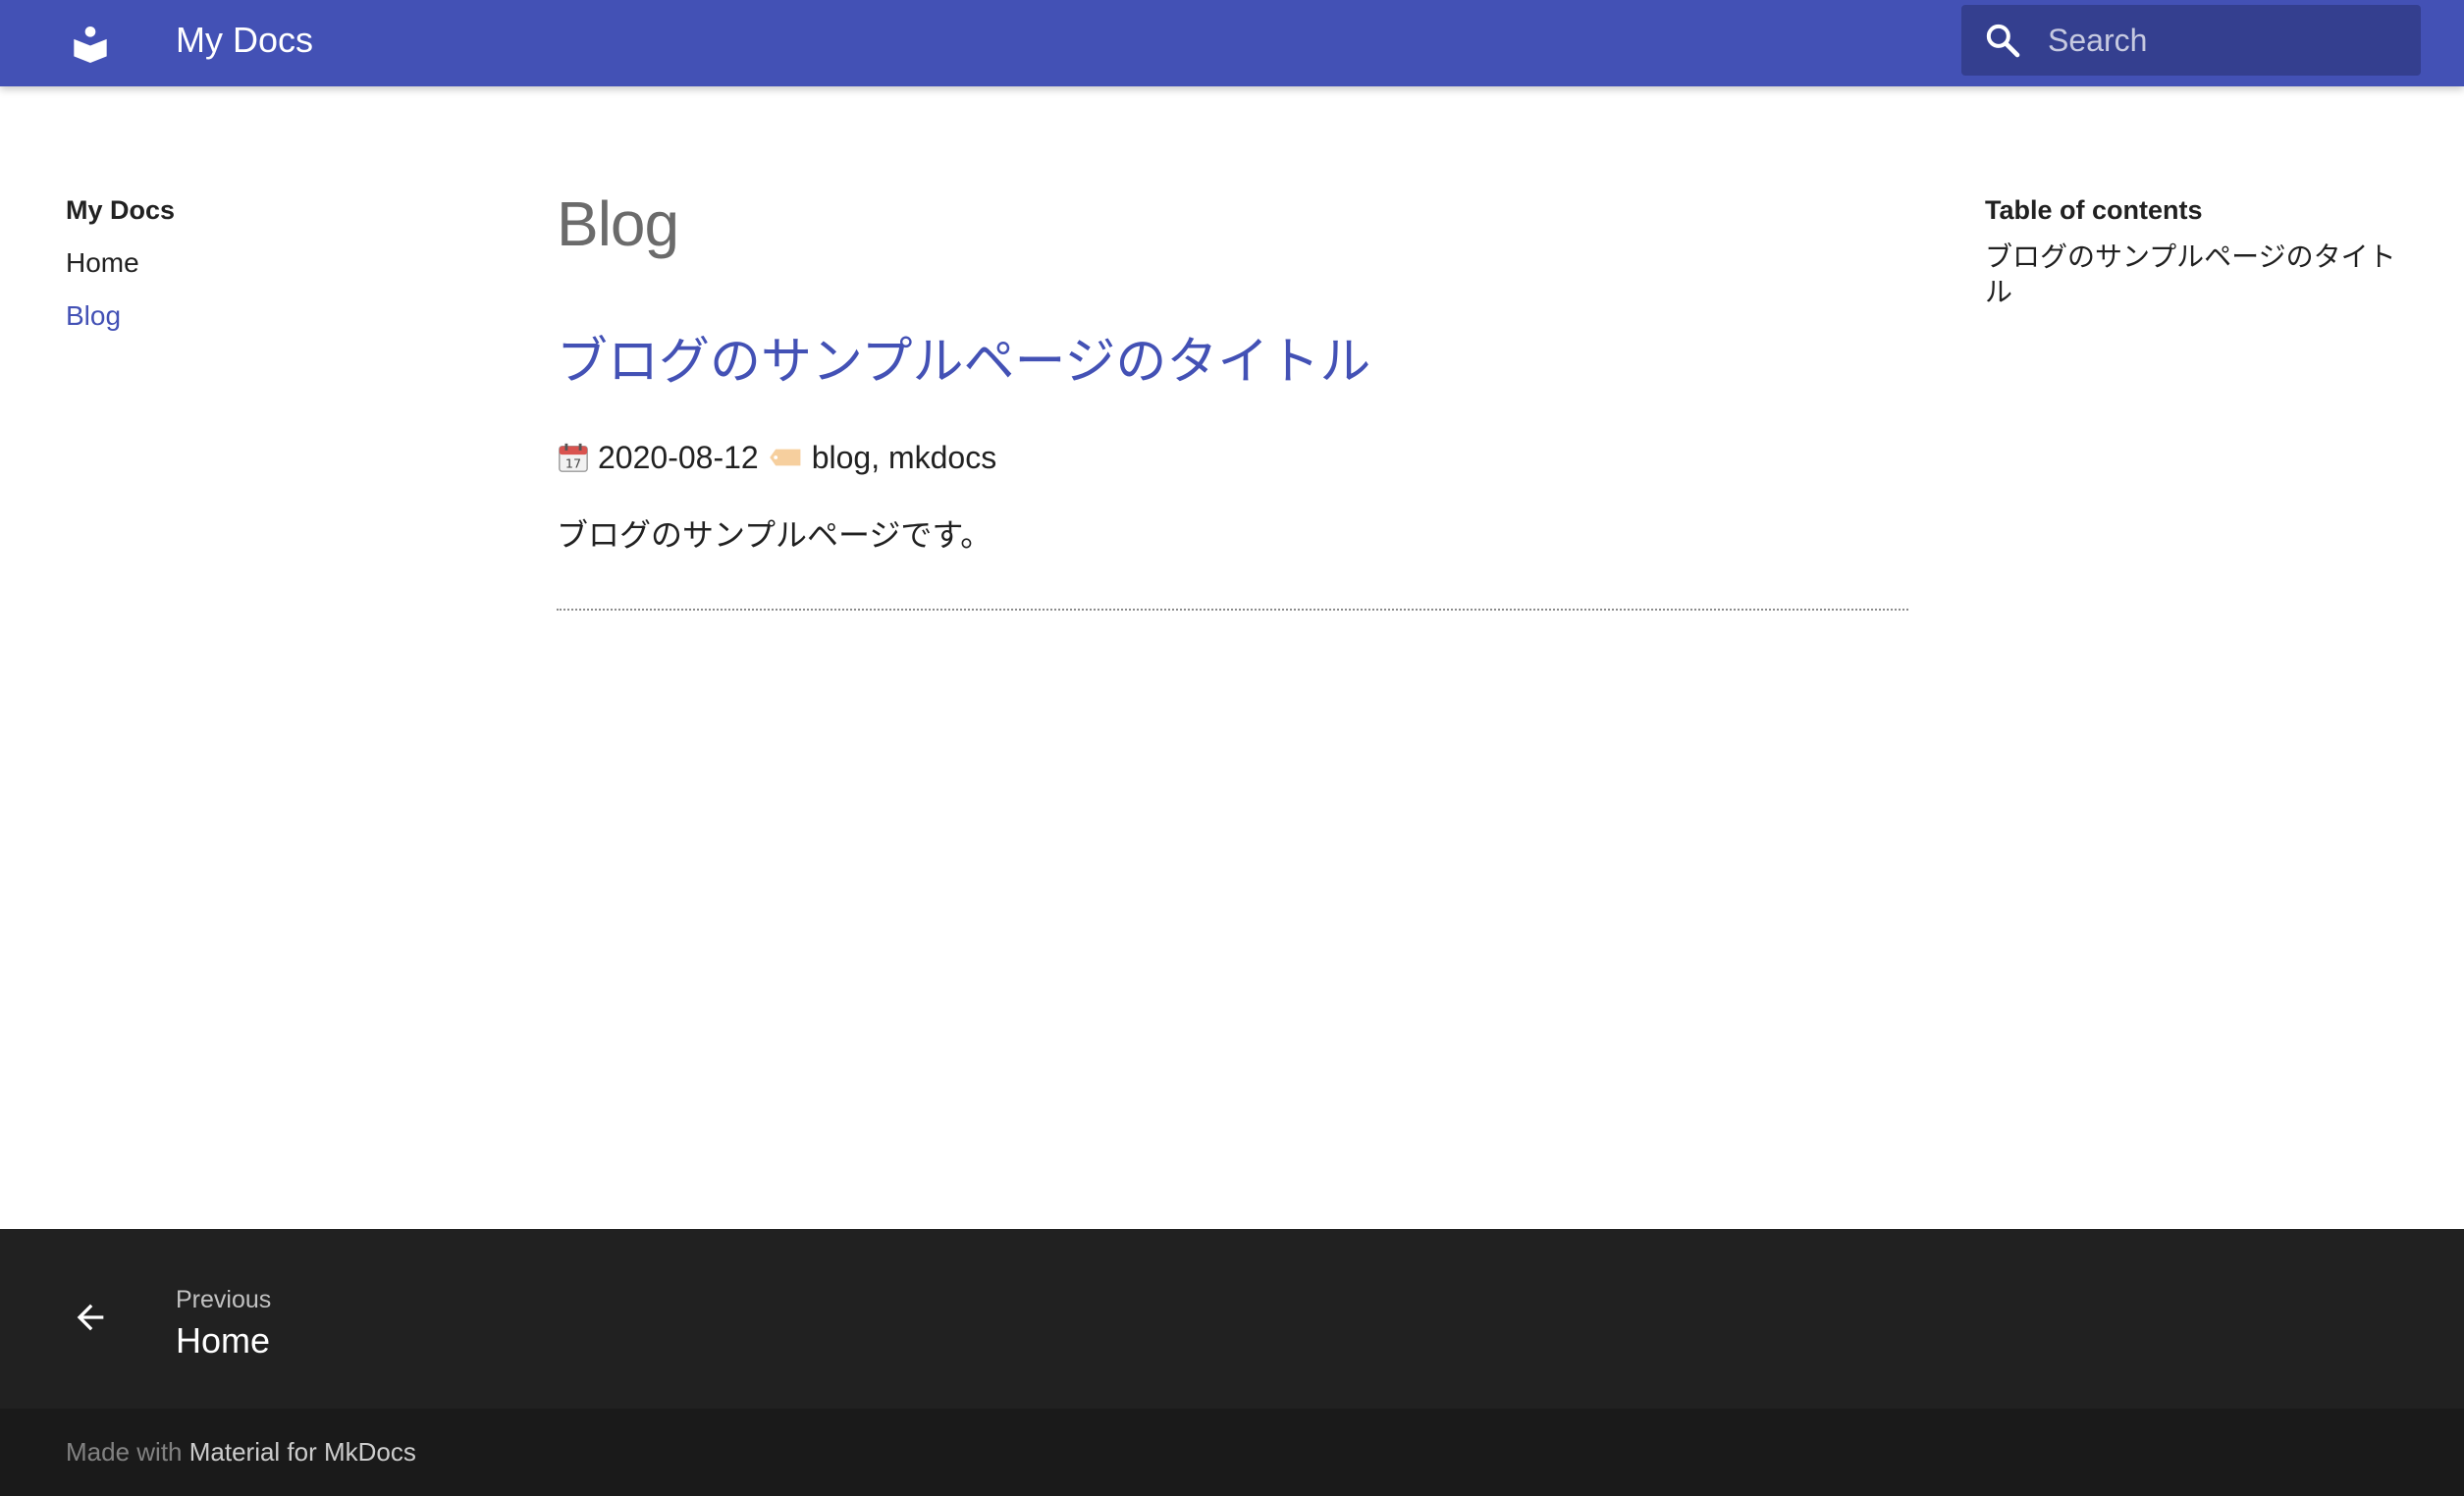 Image resolution: width=2464 pixels, height=1496 pixels. Describe the element at coordinates (2094, 210) in the screenshot. I see `toc-title: Table of contents` at that location.